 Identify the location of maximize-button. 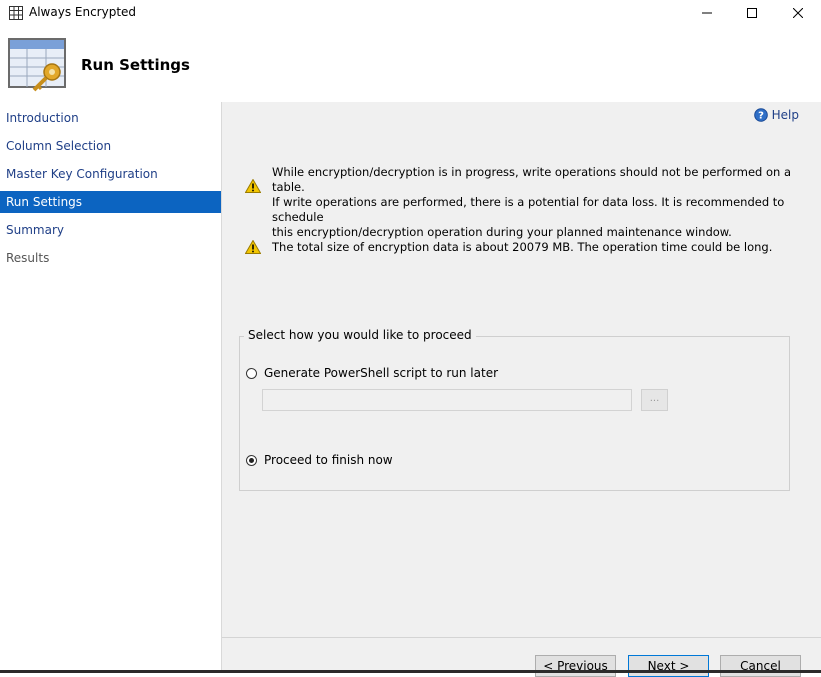
(752, 13).